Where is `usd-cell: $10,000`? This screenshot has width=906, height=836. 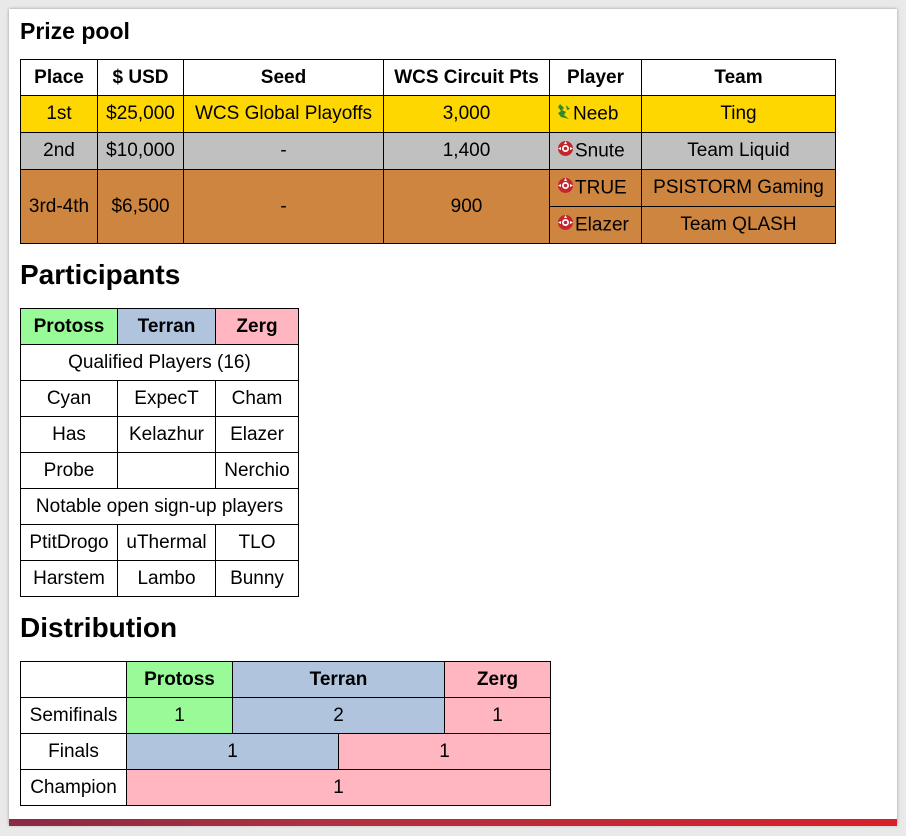
usd-cell: $10,000 is located at coordinates (140, 151).